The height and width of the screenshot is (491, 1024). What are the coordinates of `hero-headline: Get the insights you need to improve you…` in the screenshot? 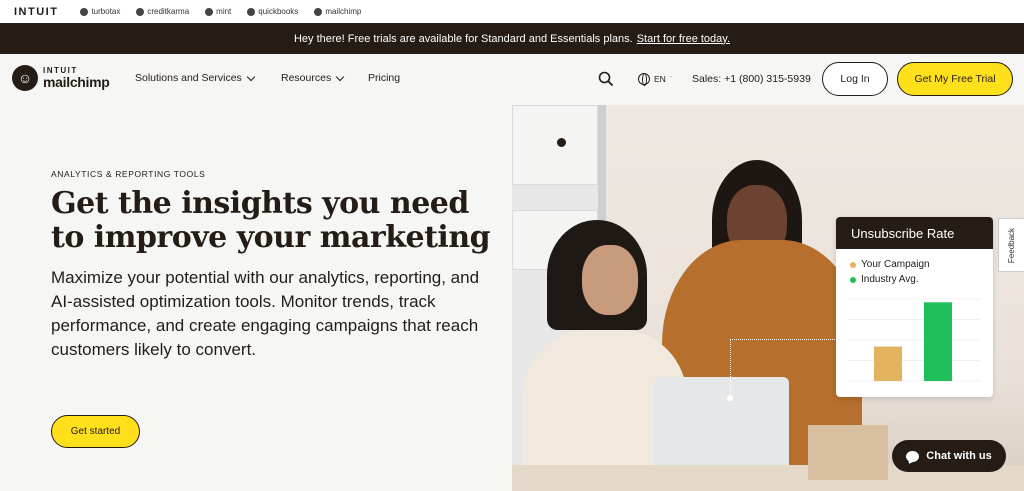 It's located at (271, 220).